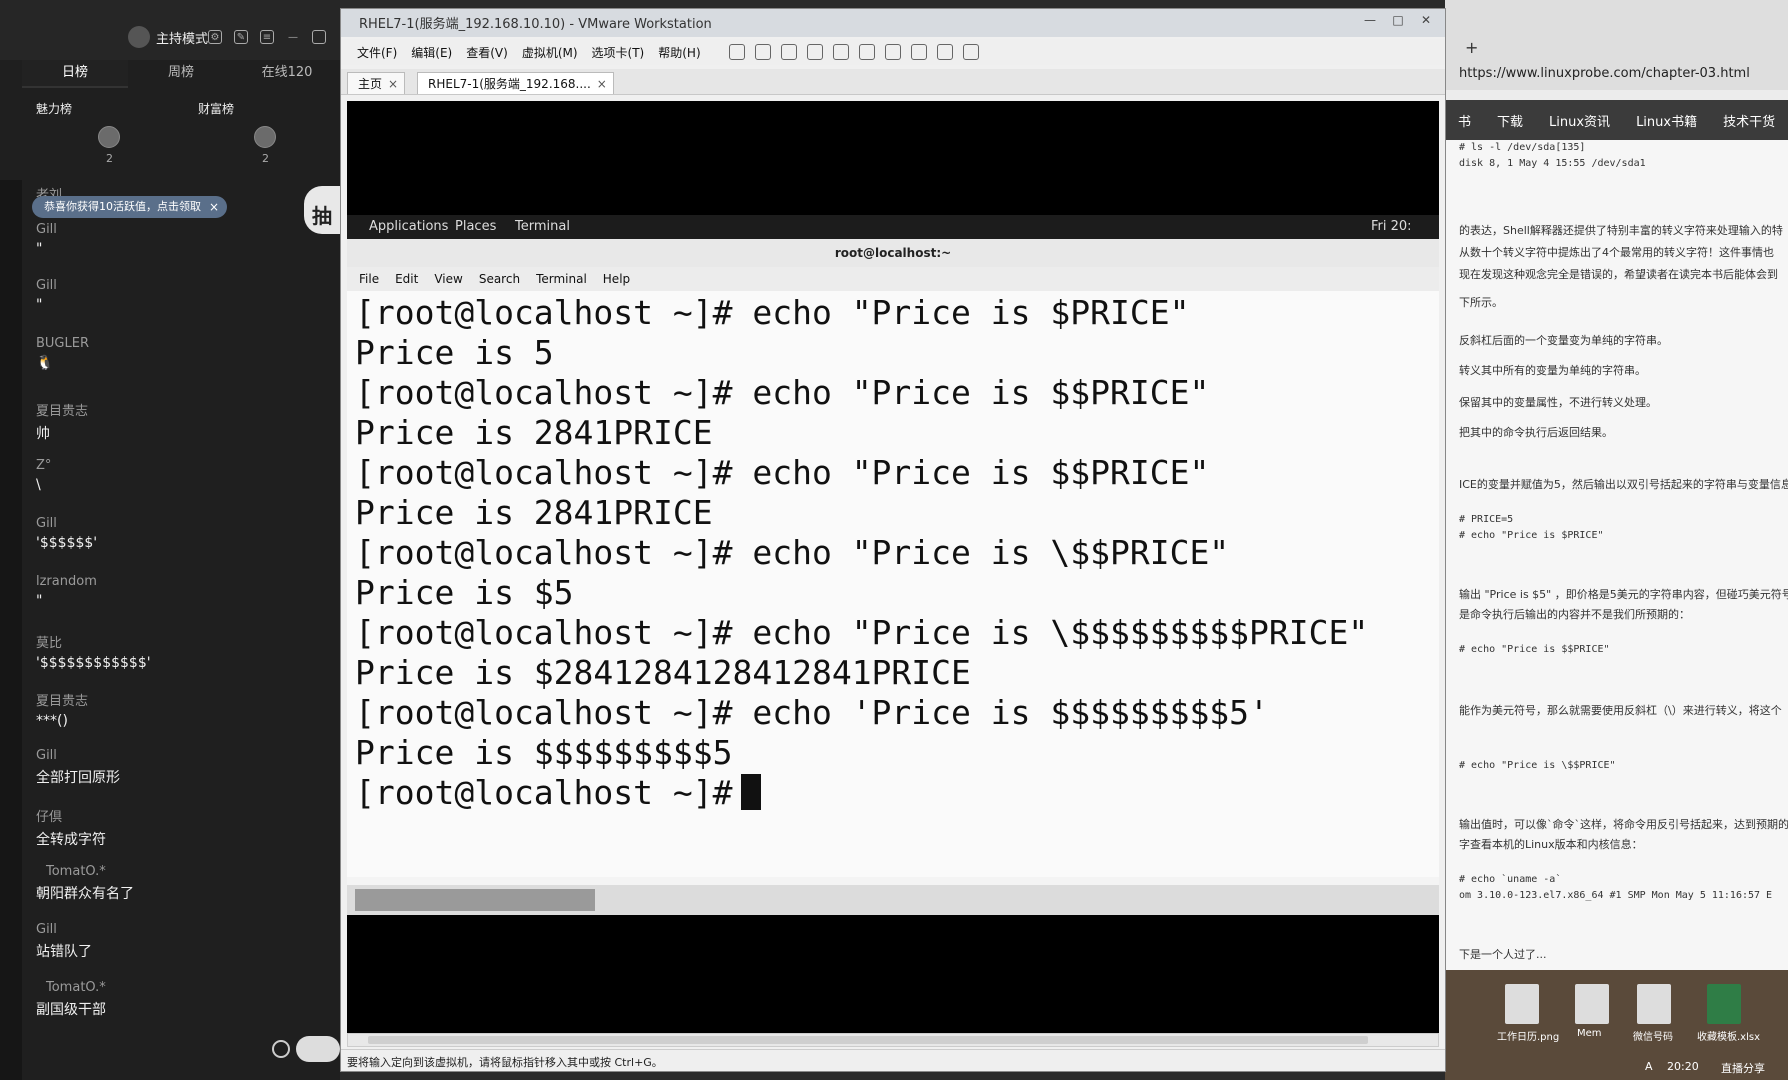  I want to click on snapshot-manager-icon, so click(840, 52).